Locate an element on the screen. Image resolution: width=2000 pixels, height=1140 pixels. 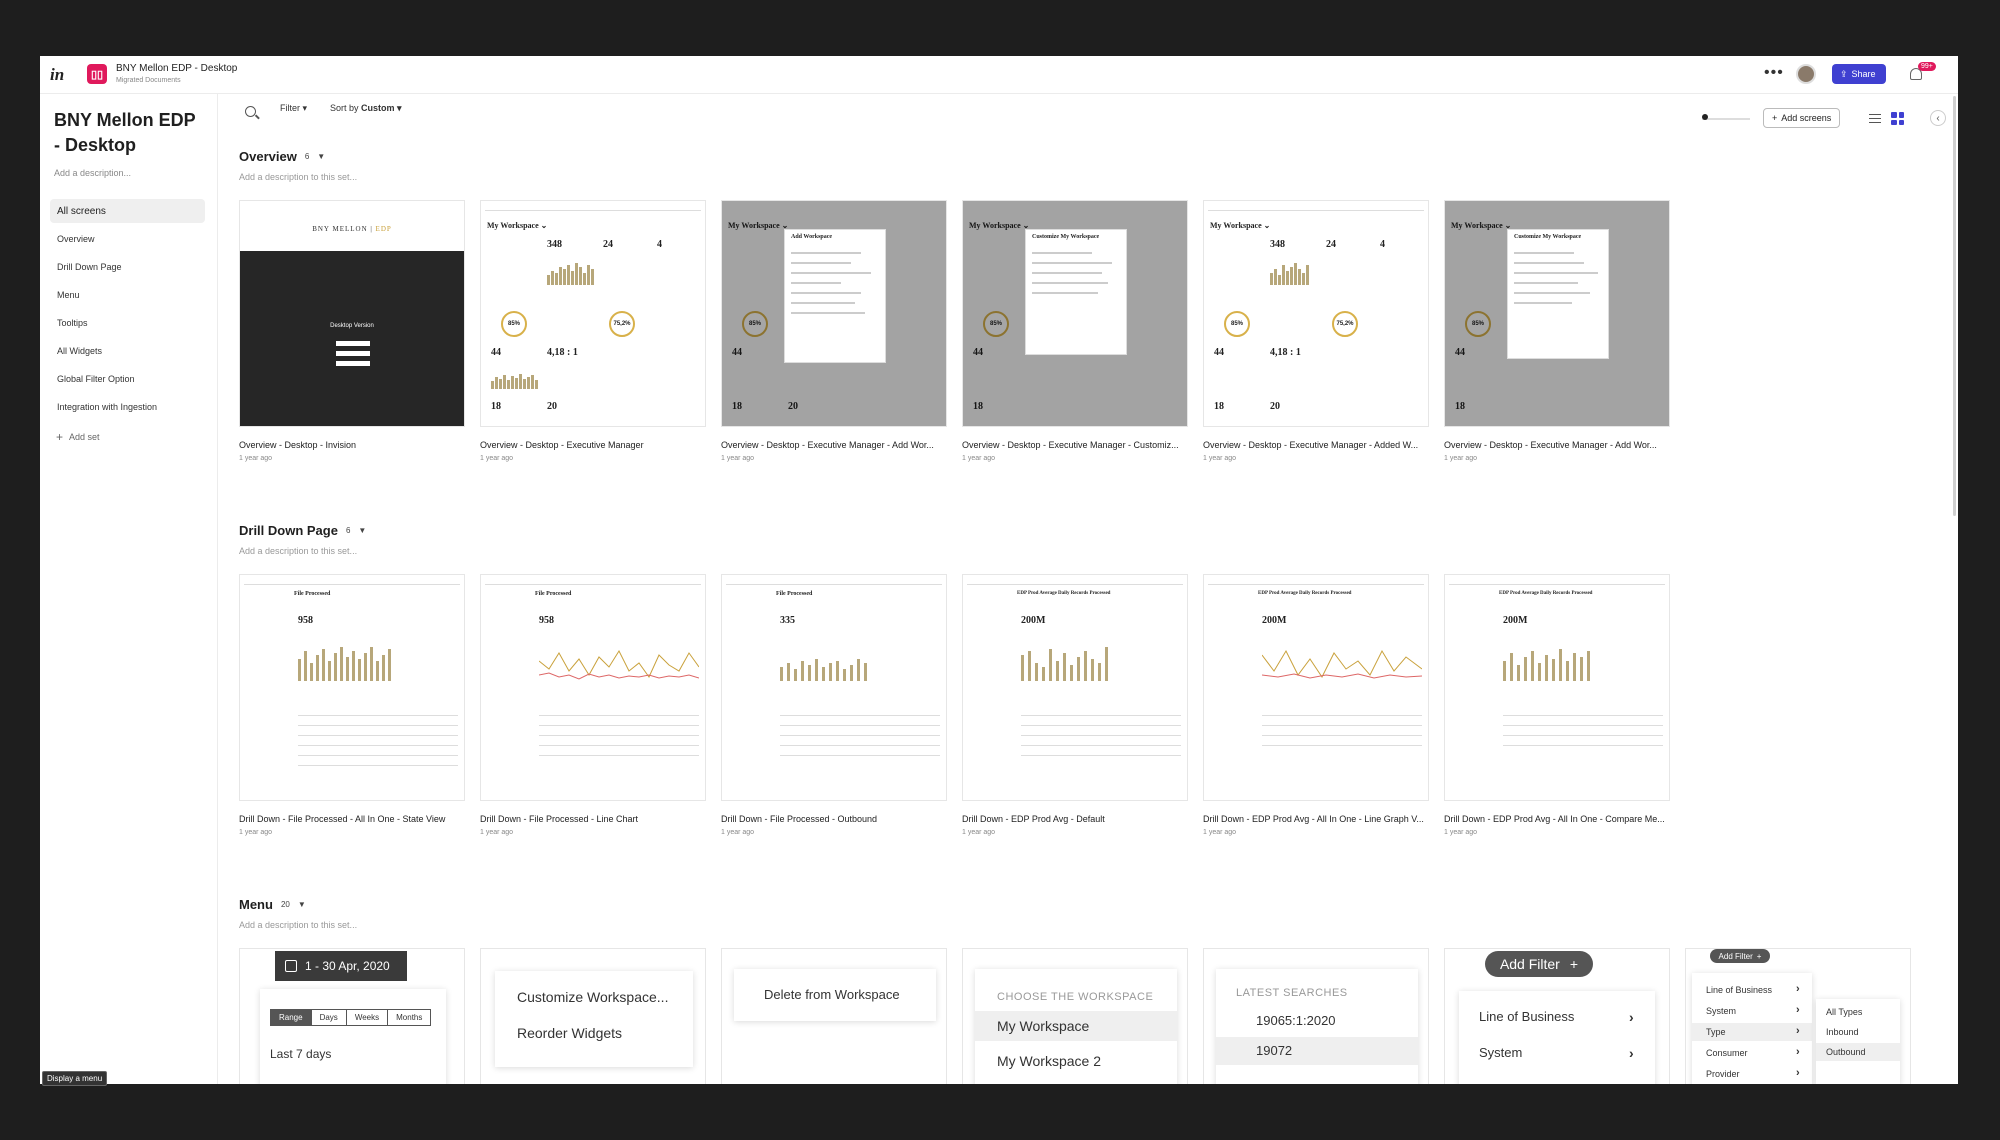
add-screens-button: + Add screens is located at coordinates (1802, 118).